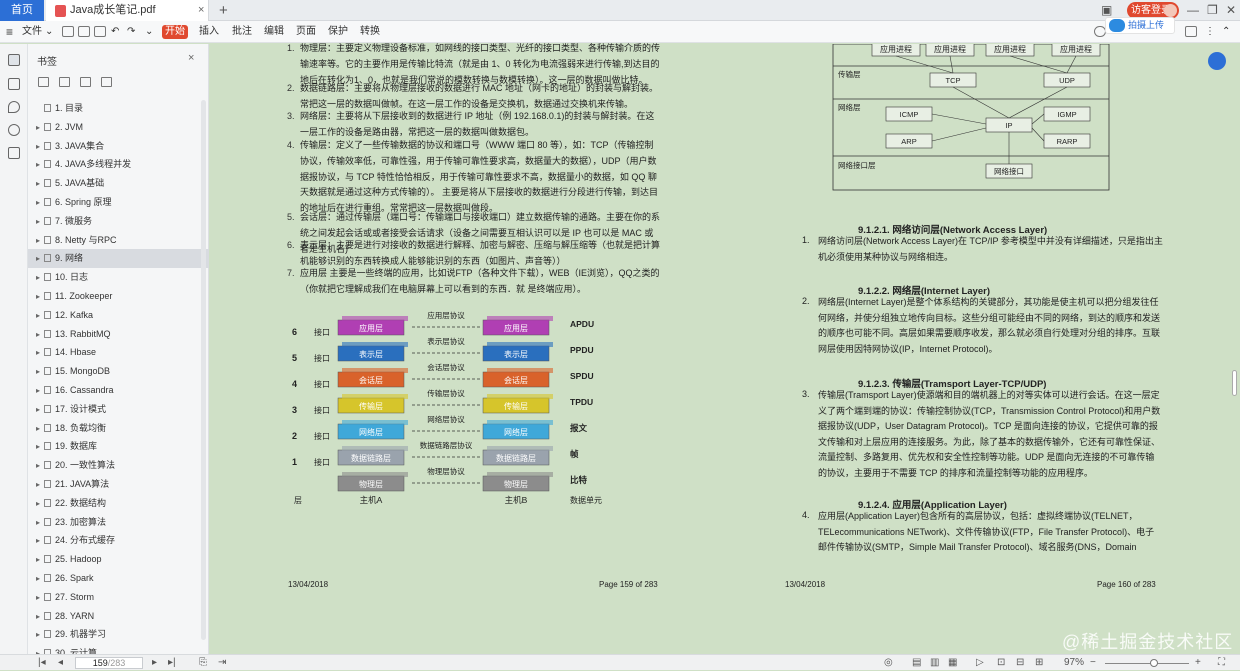  What do you see at coordinates (42, 663) in the screenshot?
I see `first-page-button: |◂` at bounding box center [42, 663].